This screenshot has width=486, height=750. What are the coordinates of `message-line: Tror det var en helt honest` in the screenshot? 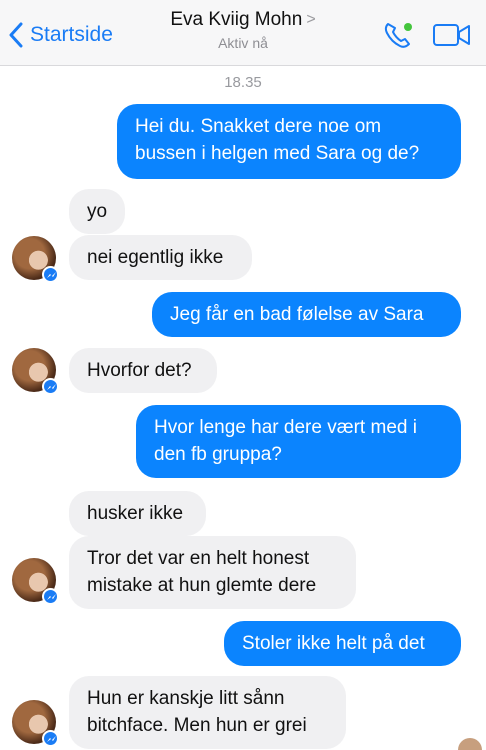 It's located at (198, 558).